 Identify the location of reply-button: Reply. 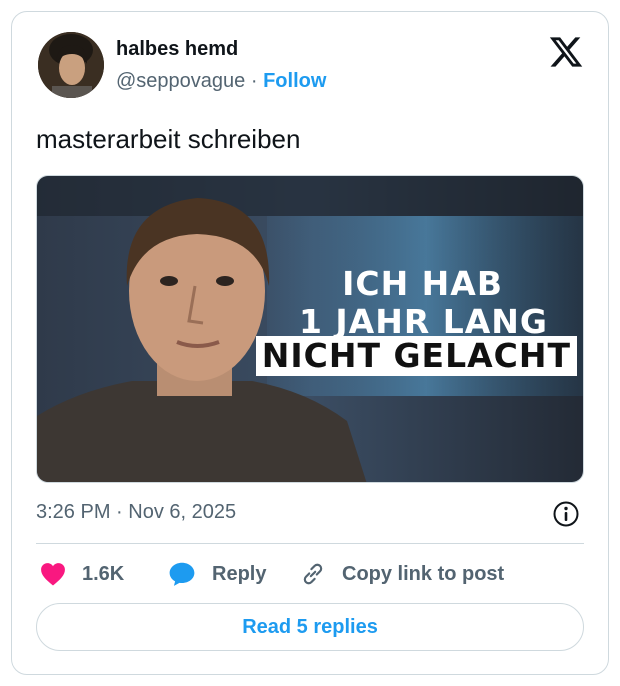
(217, 574).